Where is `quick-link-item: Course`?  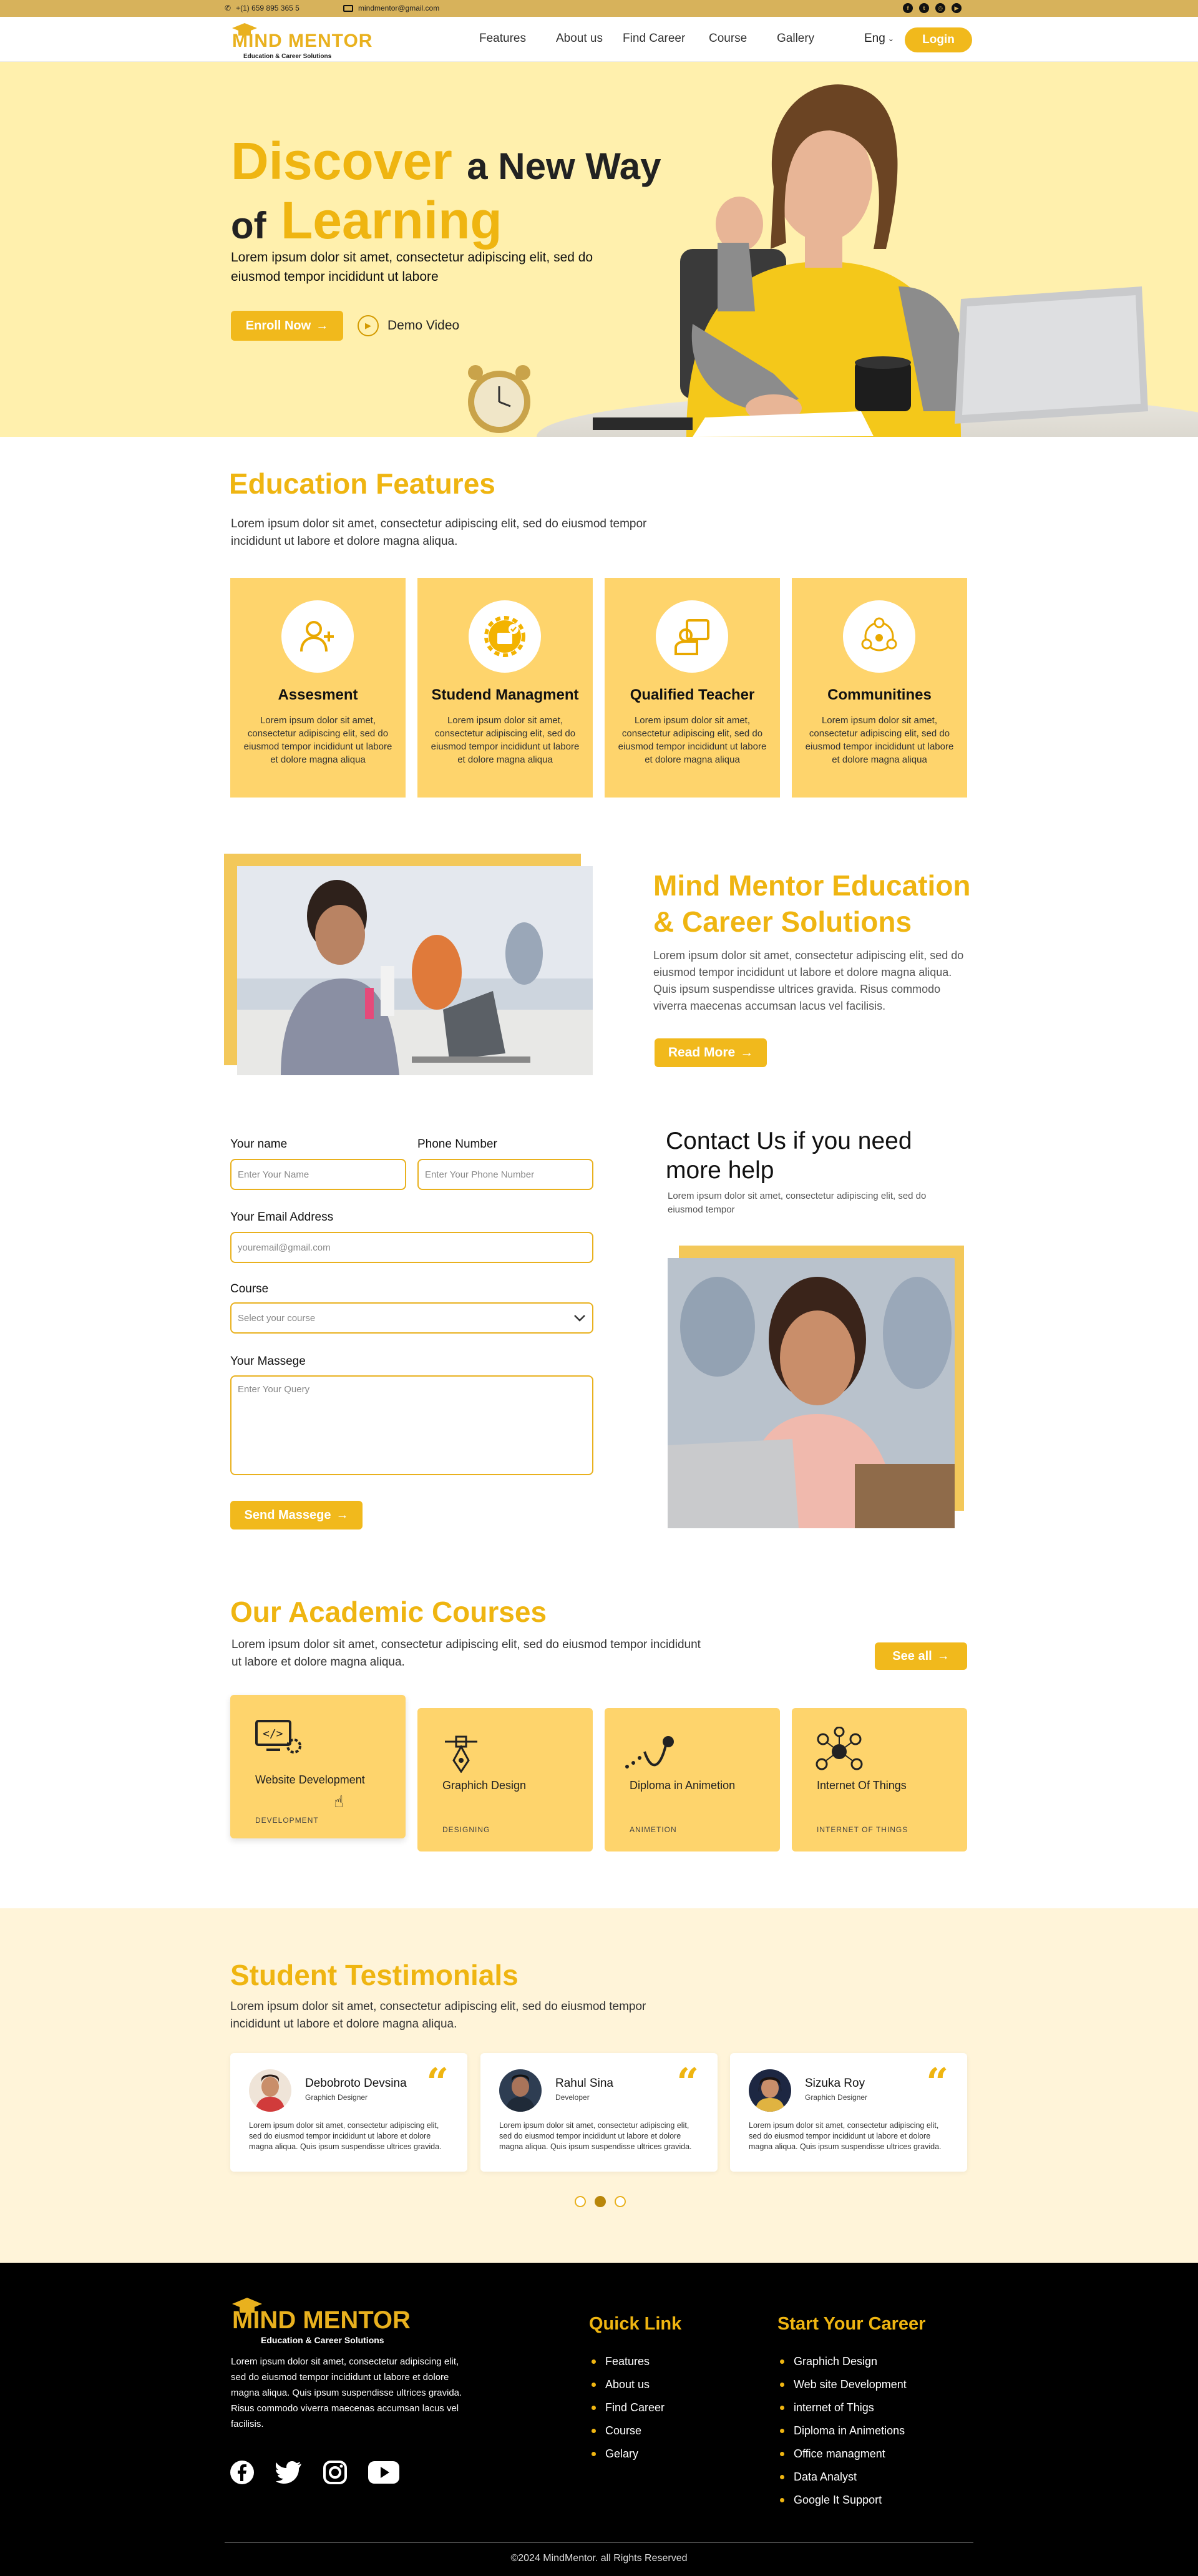
quick-link-item: Course is located at coordinates (628, 2430).